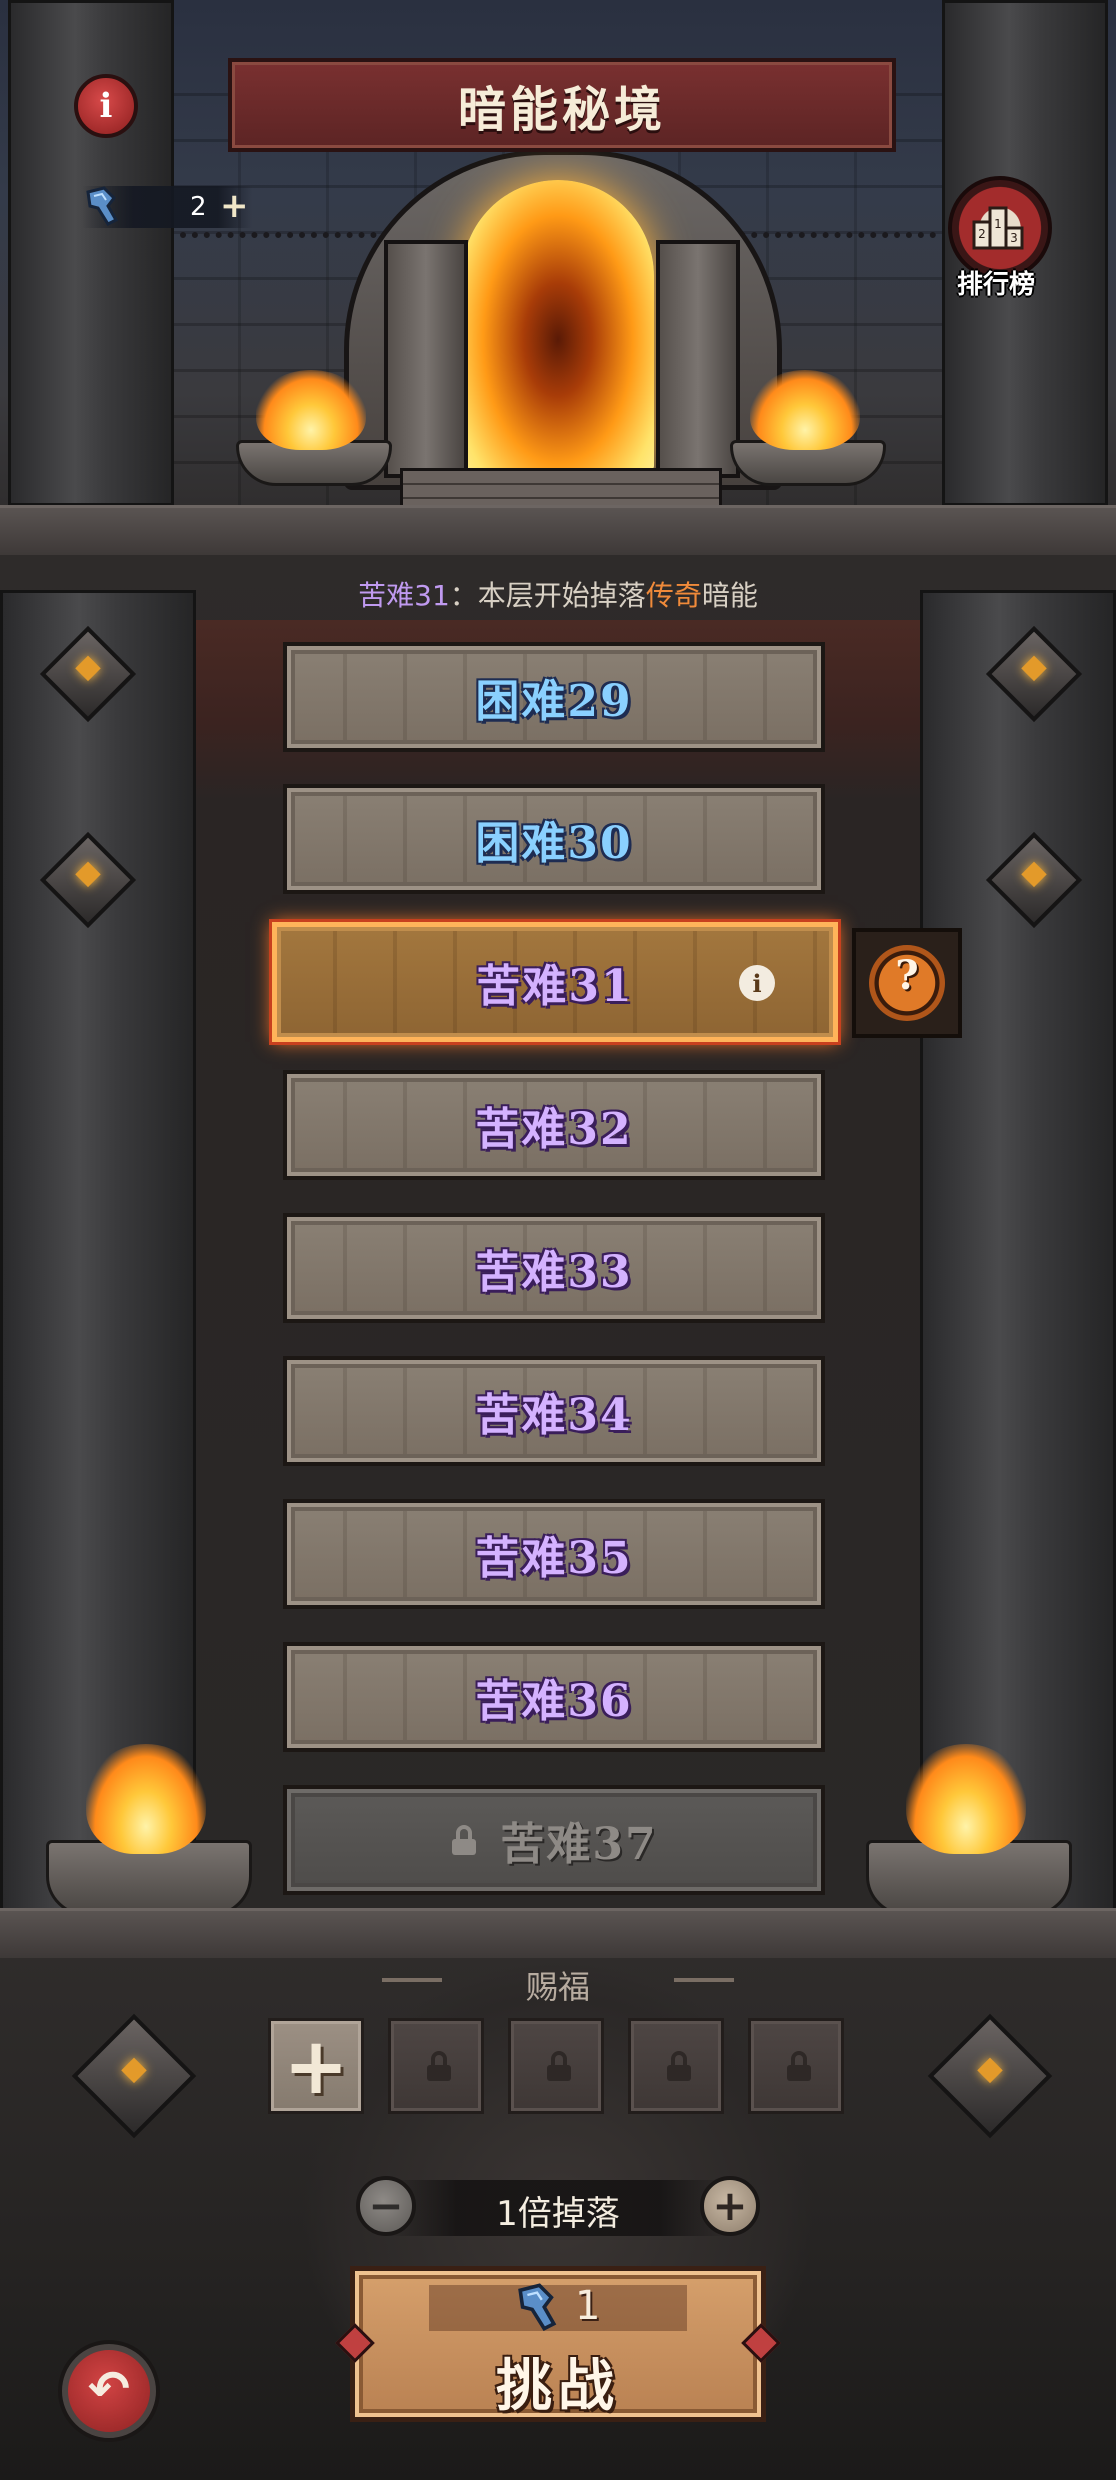 The width and height of the screenshot is (1116, 2480). Describe the element at coordinates (558, 2214) in the screenshot. I see `multiplier-label: 1倍掉落` at that location.